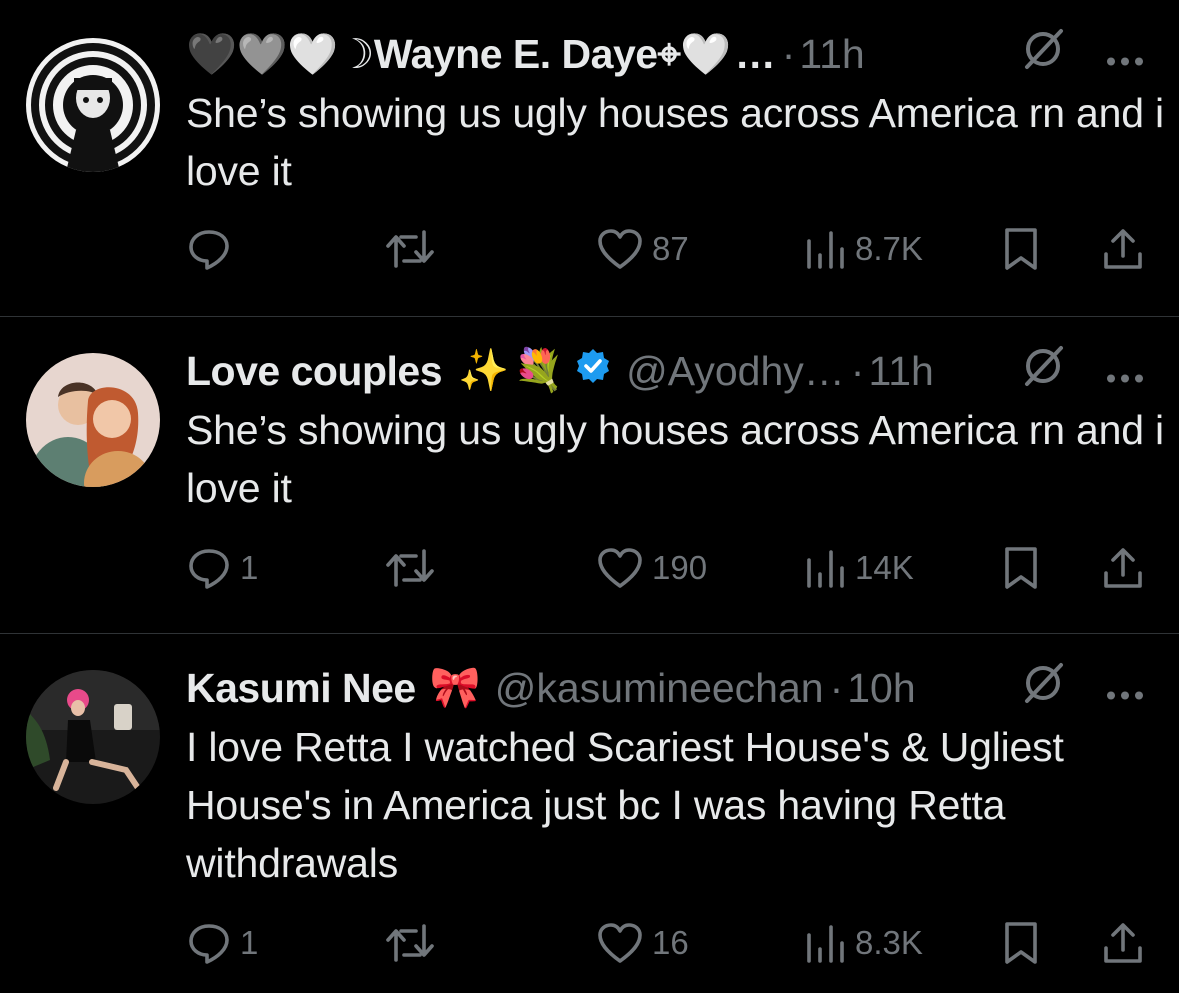 The height and width of the screenshot is (993, 1179). What do you see at coordinates (659, 688) in the screenshot?
I see `handle: @kasumineechan` at bounding box center [659, 688].